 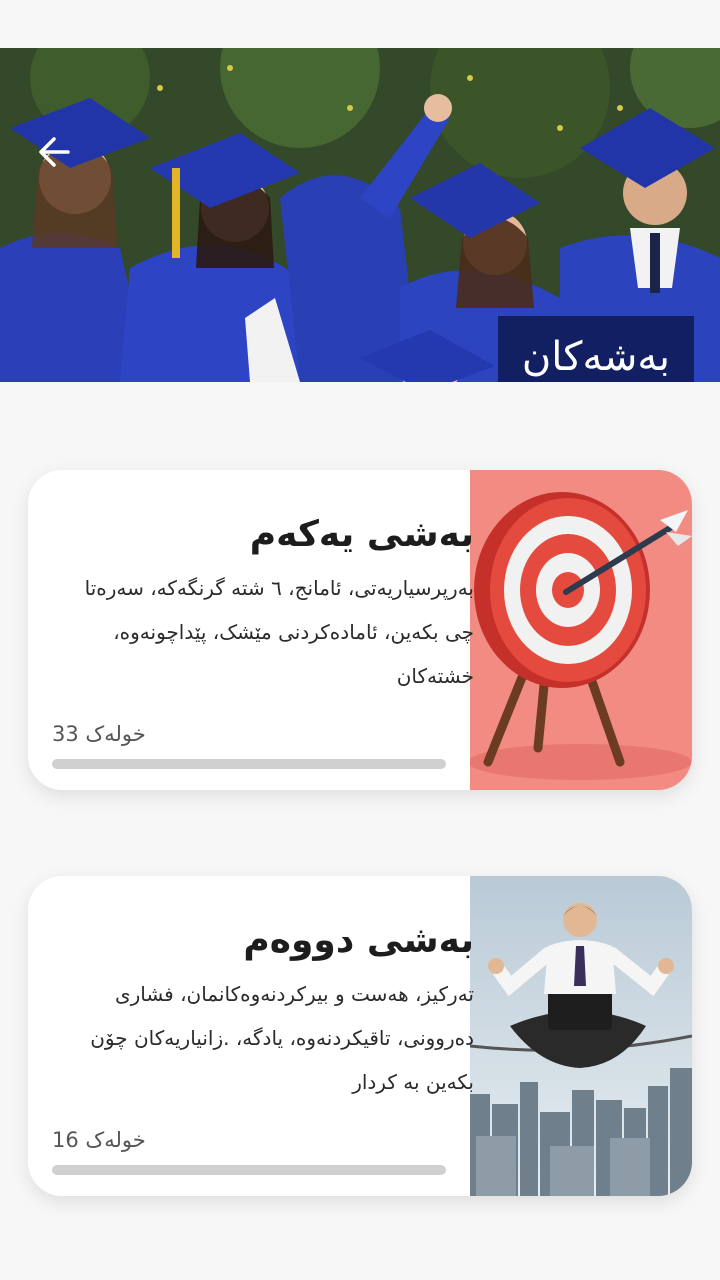 I want to click on section-title: بەشی دووەم, so click(x=358, y=940).